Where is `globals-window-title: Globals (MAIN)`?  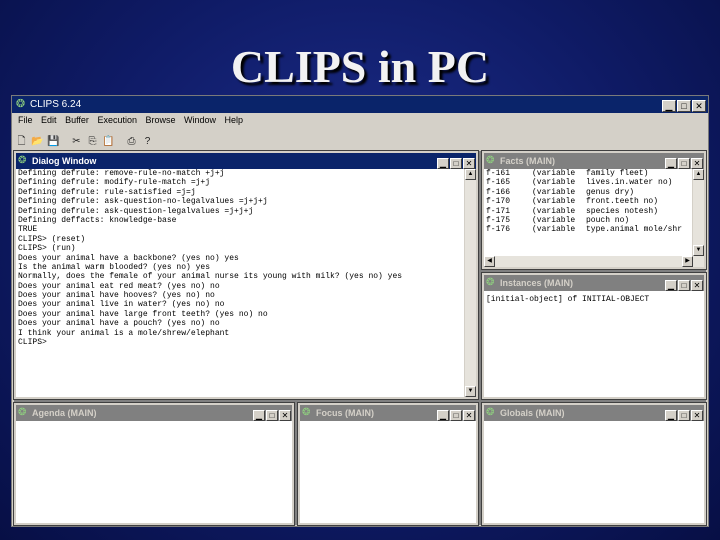
globals-window-title: Globals (MAIN) is located at coordinates (532, 413).